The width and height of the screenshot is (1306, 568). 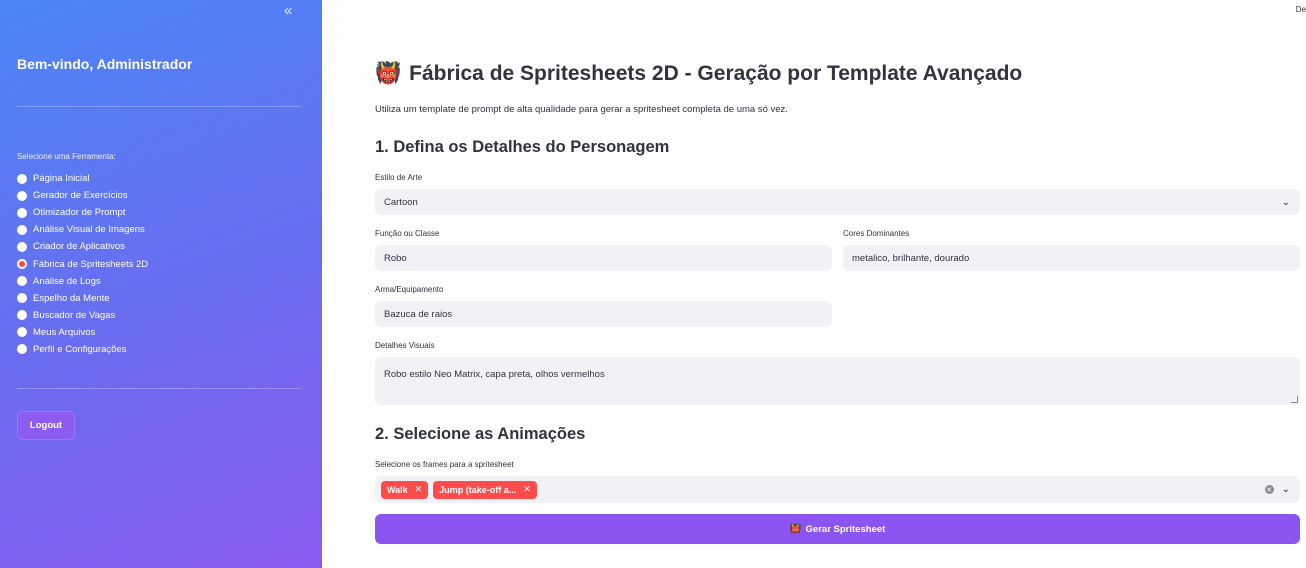 I want to click on function-value: Robo, so click(x=395, y=258).